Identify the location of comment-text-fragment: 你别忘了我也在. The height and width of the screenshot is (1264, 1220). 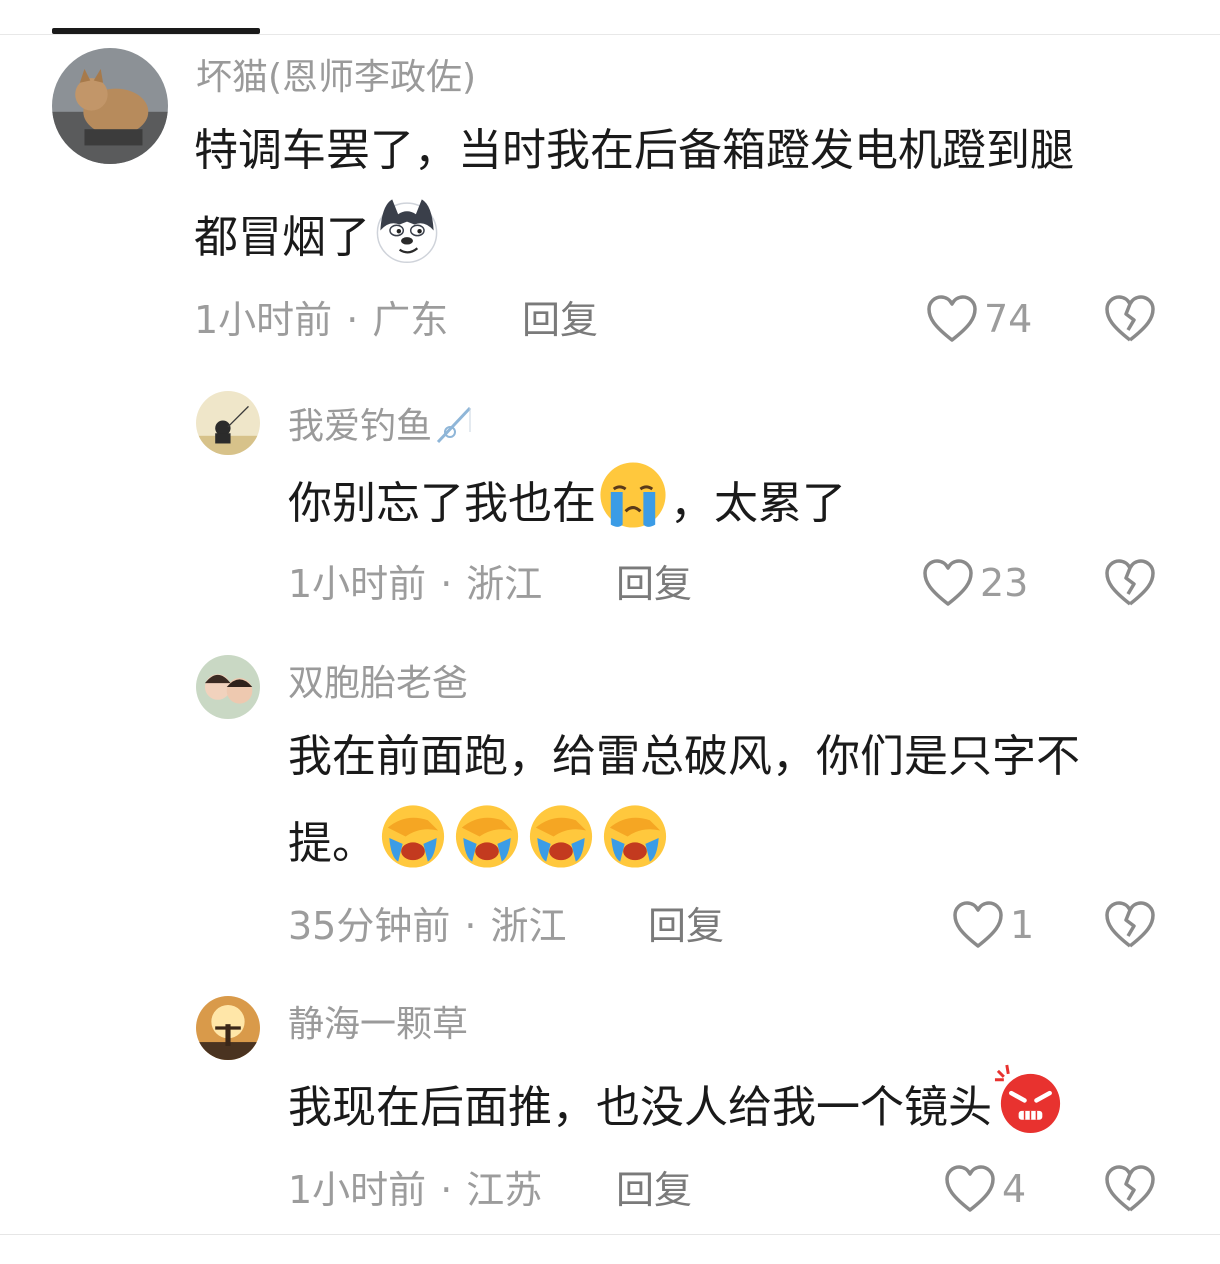
(442, 503).